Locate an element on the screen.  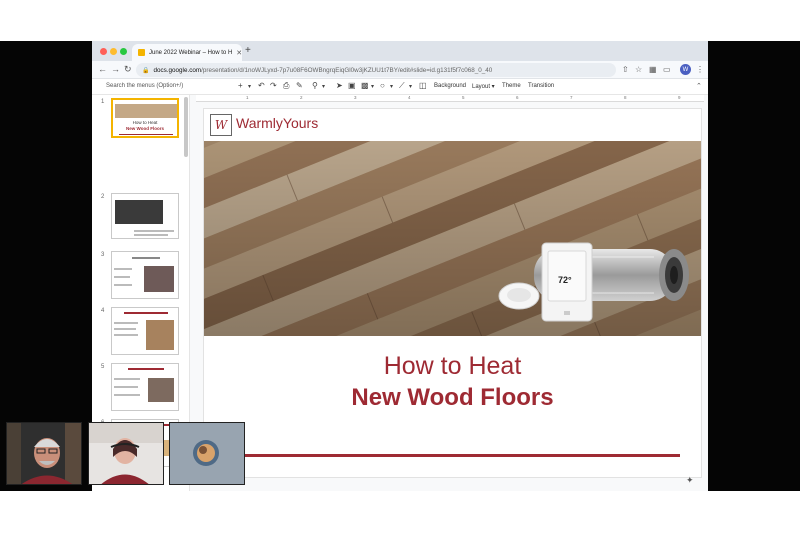
zoom-icon: ⚲ is located at coordinates (315, 85).